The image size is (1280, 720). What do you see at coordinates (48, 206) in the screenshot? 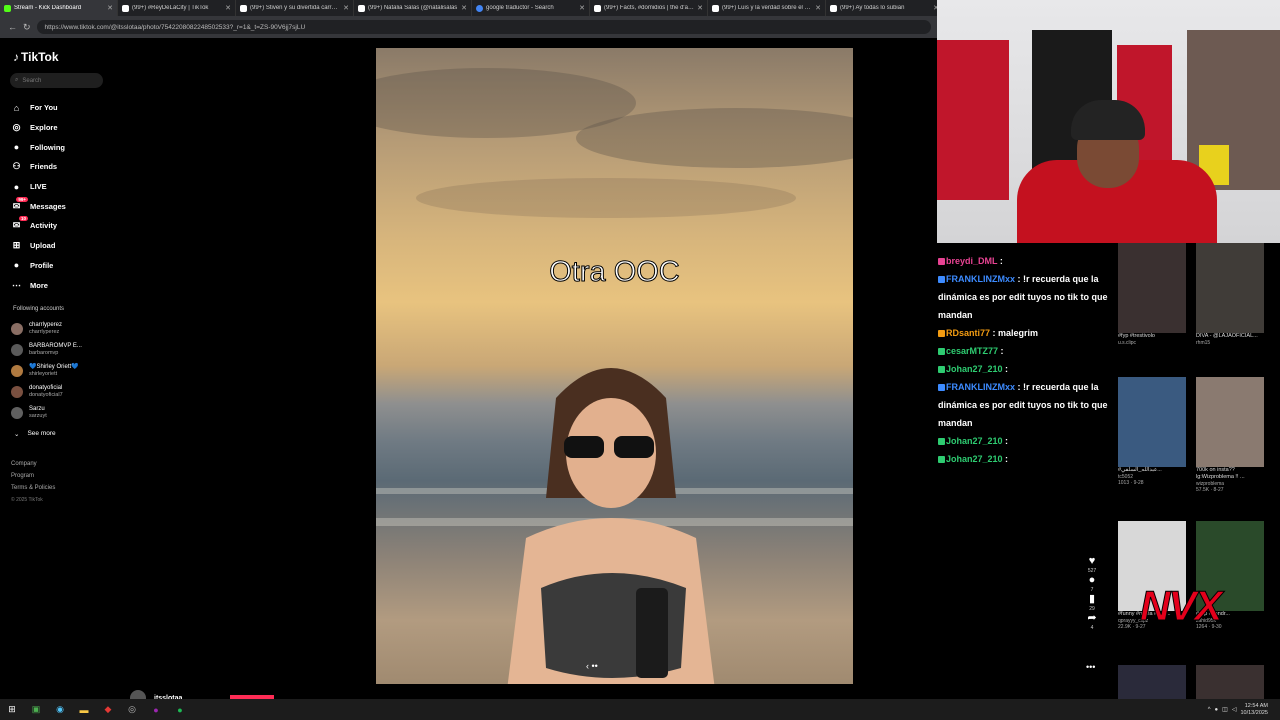
I see `sidebar-item-label: Messages` at bounding box center [48, 206].